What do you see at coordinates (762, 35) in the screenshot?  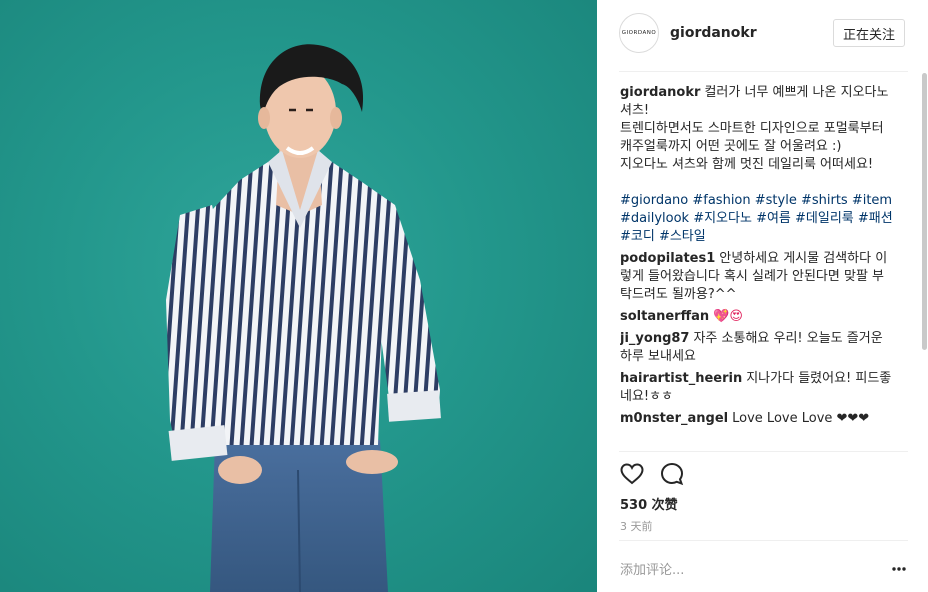 I see `post-header: GIORDANO giordanokr 正在关注` at bounding box center [762, 35].